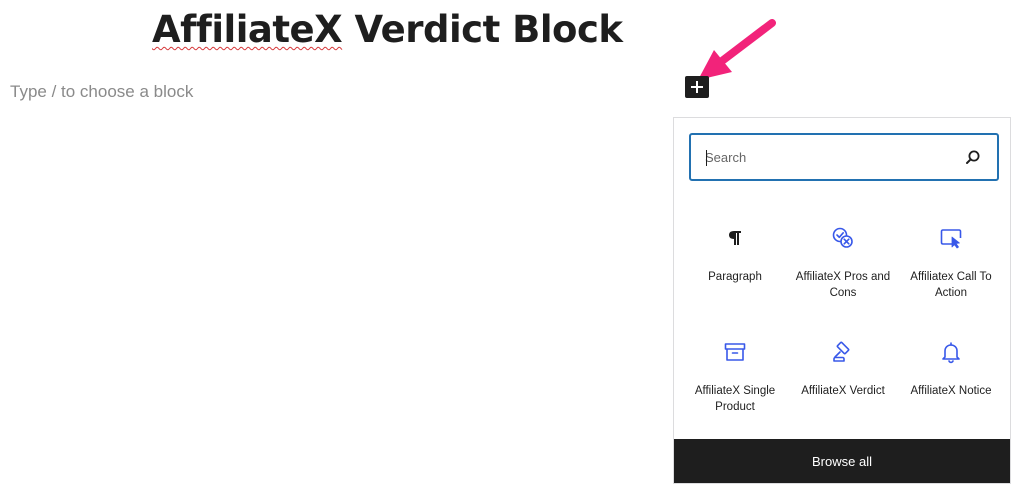  Describe the element at coordinates (735, 352) in the screenshot. I see `single-product-icon` at that location.